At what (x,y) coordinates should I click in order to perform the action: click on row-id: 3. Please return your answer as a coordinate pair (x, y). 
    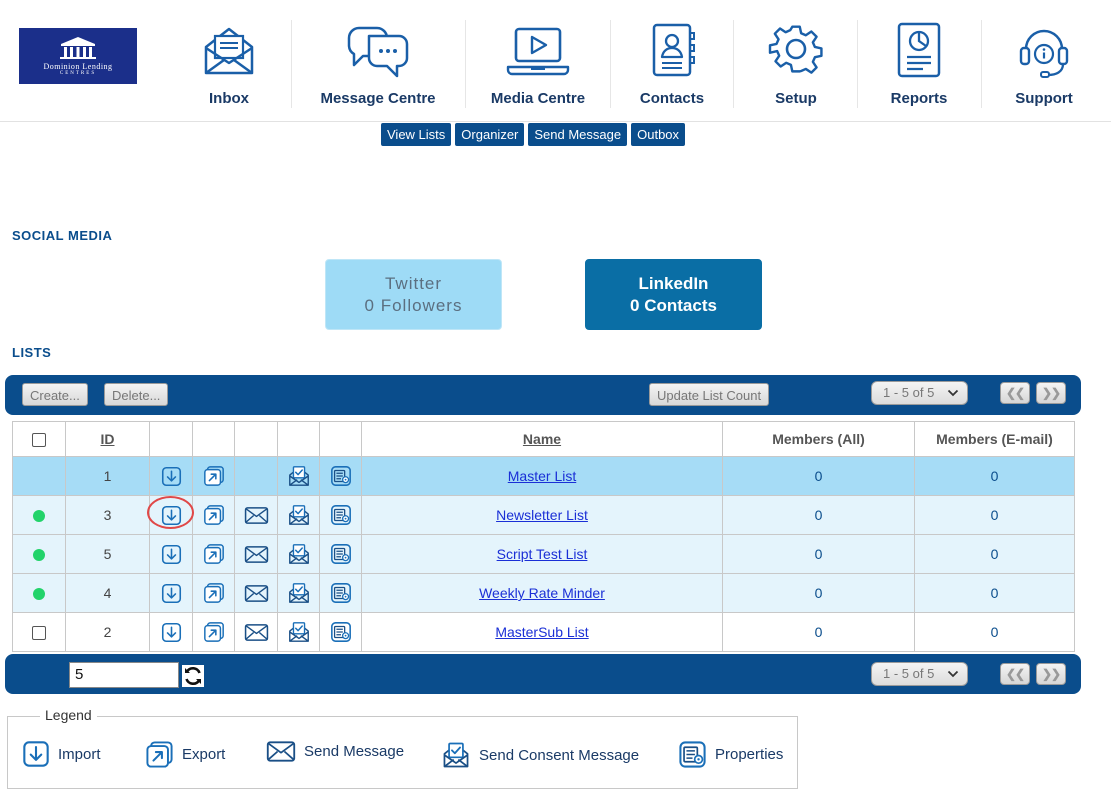
    Looking at the image, I should click on (107, 515).